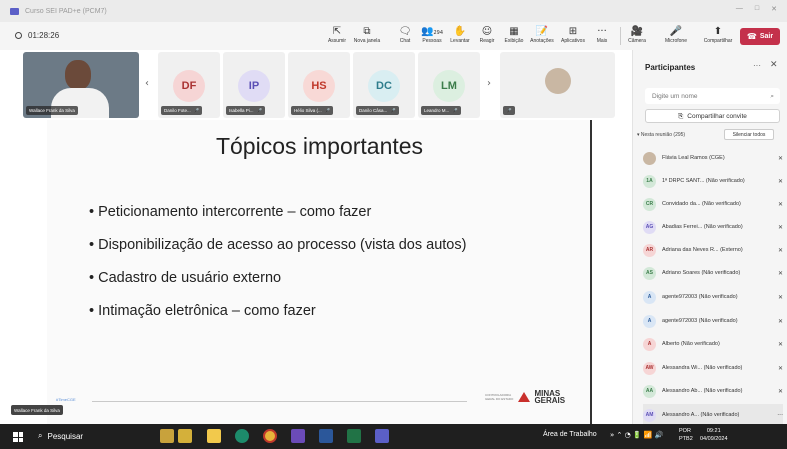 This screenshot has height=449, width=787. I want to click on avatar: AA, so click(649, 391).